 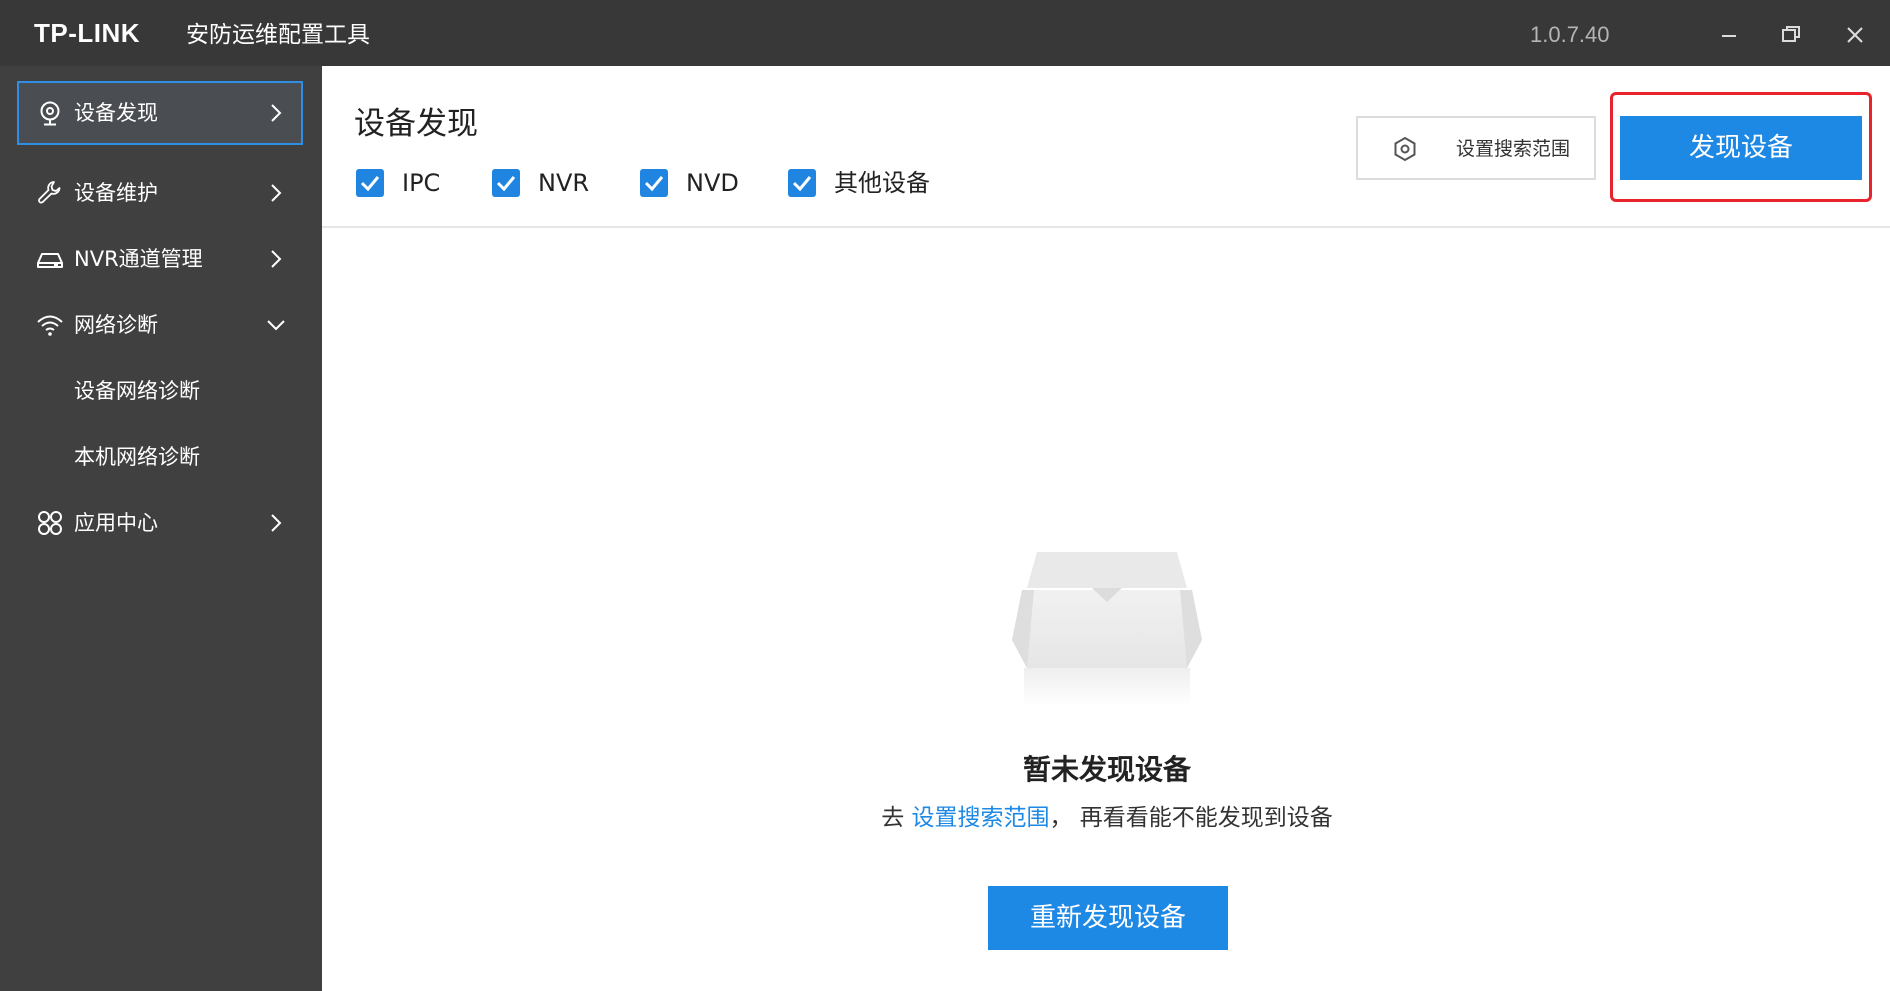 What do you see at coordinates (116, 113) in the screenshot?
I see `sidebar-item-label: 设备发现` at bounding box center [116, 113].